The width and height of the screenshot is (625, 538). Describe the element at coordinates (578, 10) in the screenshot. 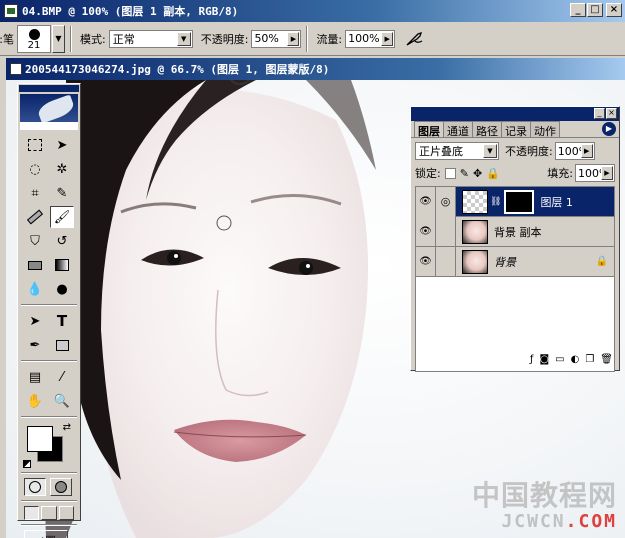

I see `minimize-button: _` at that location.